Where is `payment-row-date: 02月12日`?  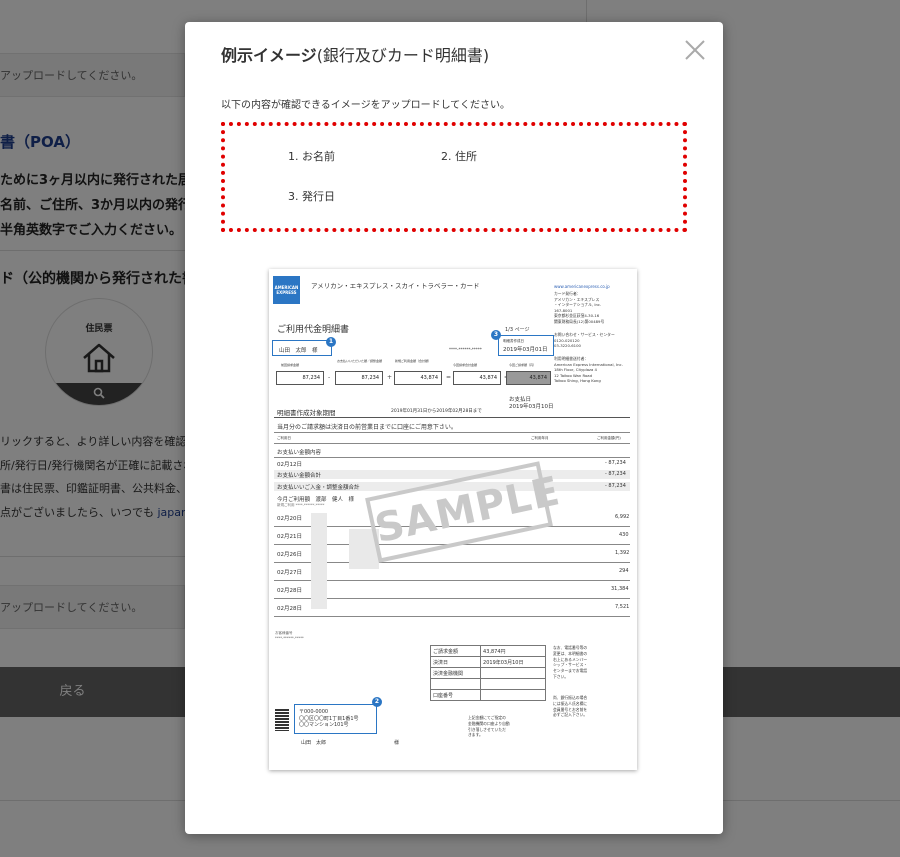 payment-row-date: 02月12日 is located at coordinates (289, 465).